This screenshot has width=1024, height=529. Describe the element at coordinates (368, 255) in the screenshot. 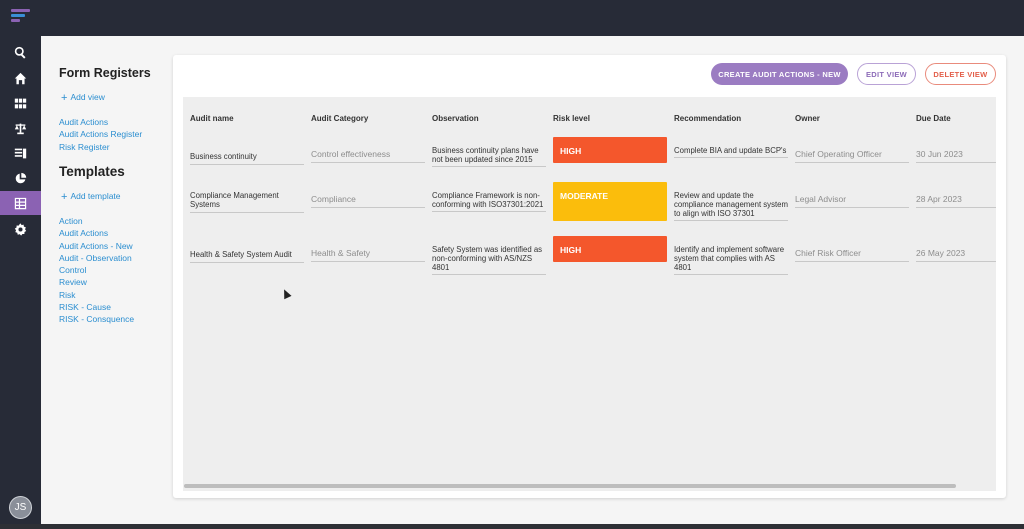

I see `cell-audit-category: Health & Safety` at that location.